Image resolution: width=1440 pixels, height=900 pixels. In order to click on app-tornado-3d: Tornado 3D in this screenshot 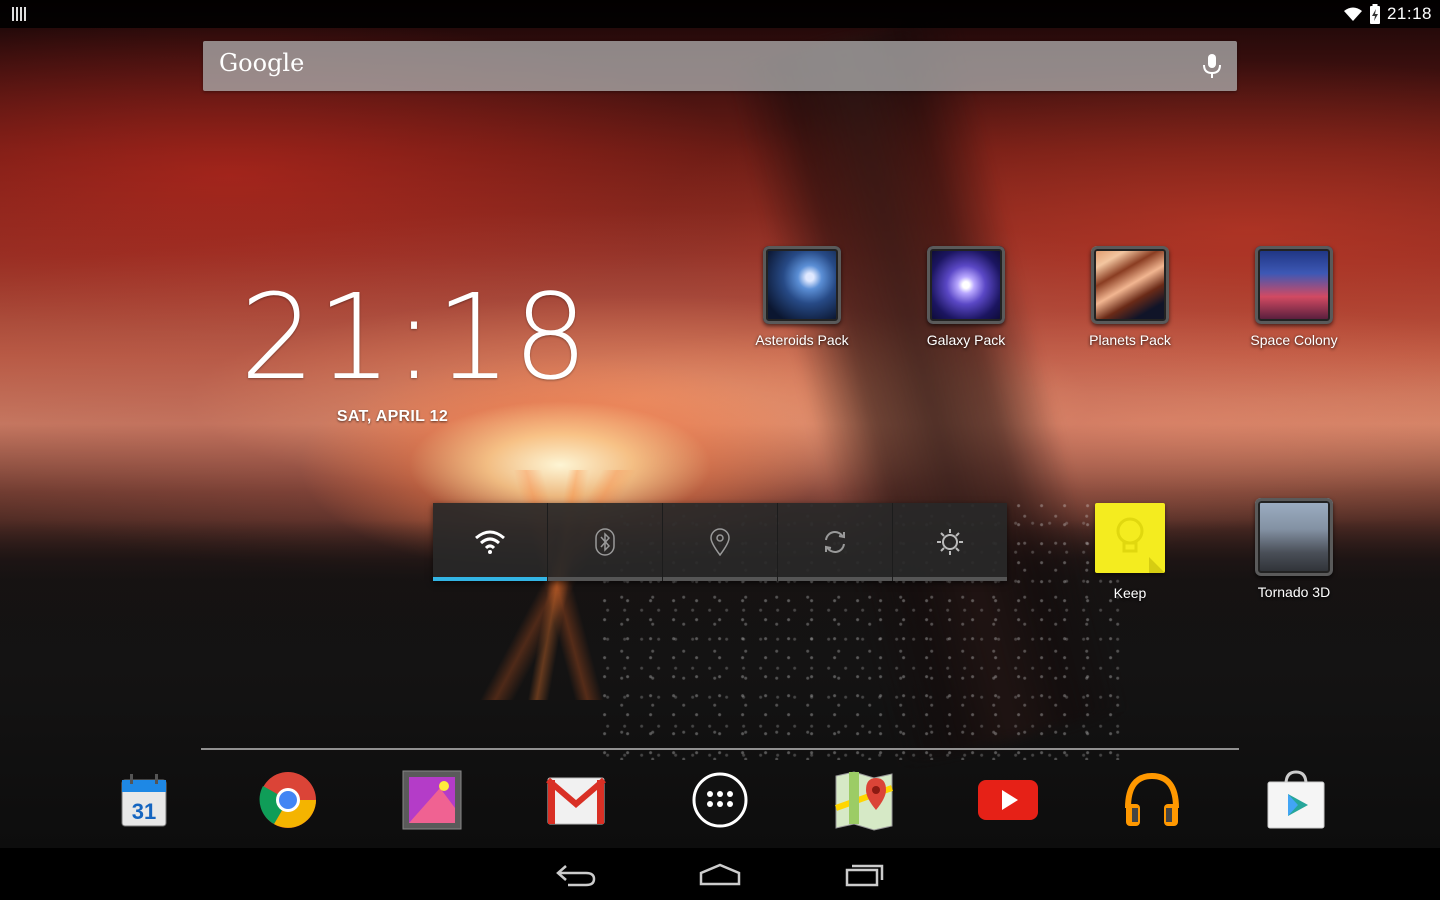, I will do `click(1294, 549)`.